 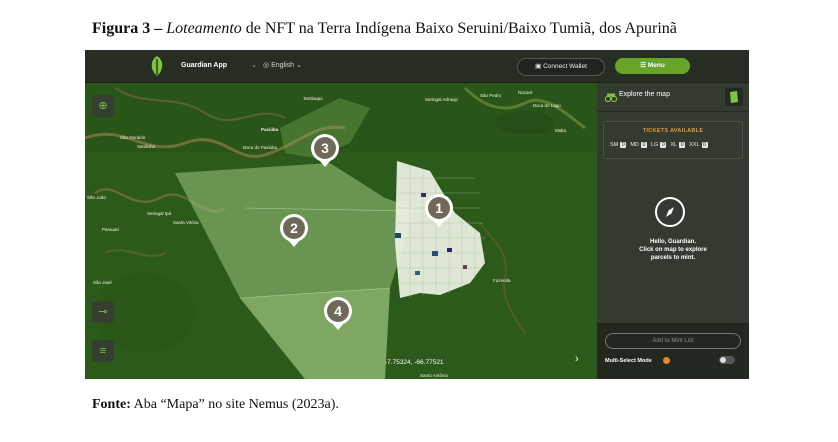 I want to click on panel-toggle-button, so click(x=734, y=97).